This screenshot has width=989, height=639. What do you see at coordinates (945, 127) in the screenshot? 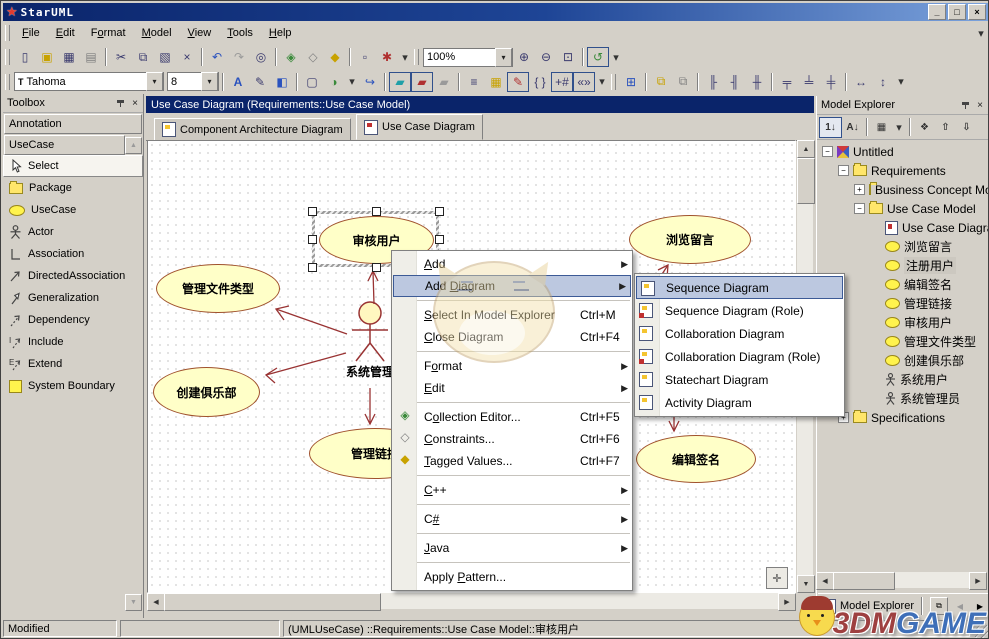
I see `move-up-button: ⇧` at bounding box center [945, 127].